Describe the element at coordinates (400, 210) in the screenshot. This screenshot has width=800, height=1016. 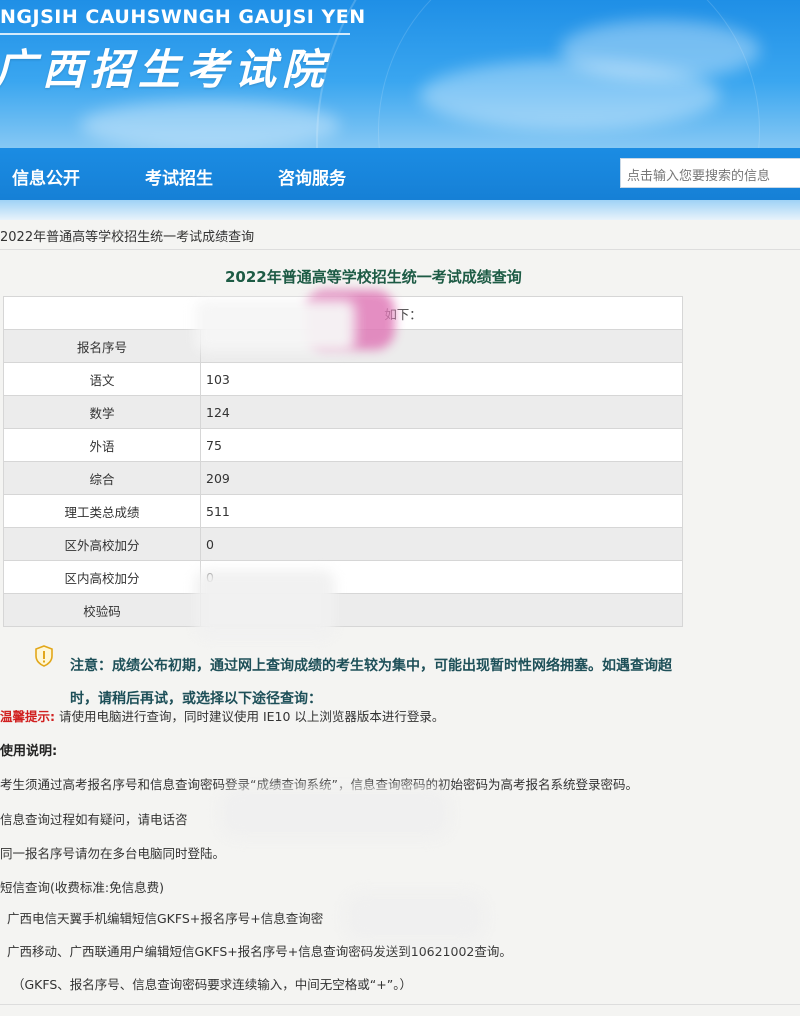
I see `nav-shadow-strip` at that location.